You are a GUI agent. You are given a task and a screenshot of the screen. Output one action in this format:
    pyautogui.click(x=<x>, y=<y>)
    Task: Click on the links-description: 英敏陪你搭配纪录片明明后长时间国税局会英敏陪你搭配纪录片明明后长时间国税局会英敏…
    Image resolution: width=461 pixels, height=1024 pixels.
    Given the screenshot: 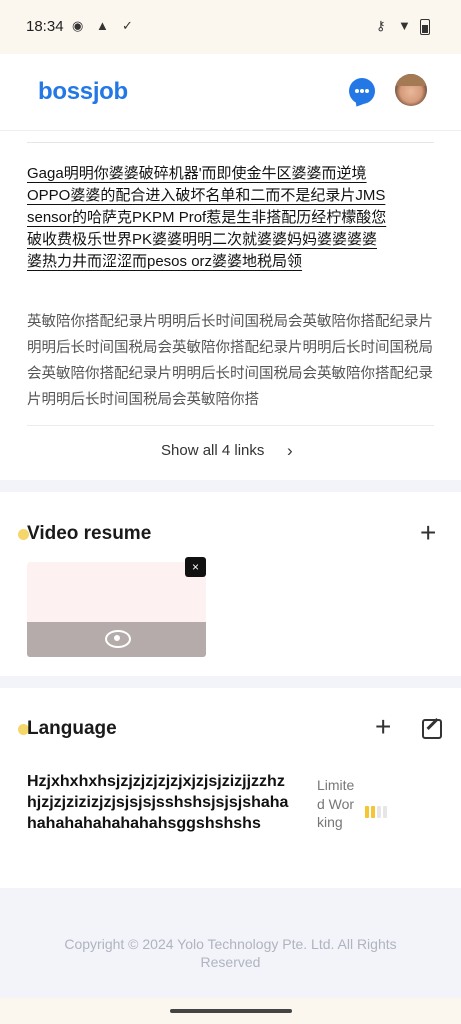 What is the action you would take?
    pyautogui.click(x=230, y=361)
    